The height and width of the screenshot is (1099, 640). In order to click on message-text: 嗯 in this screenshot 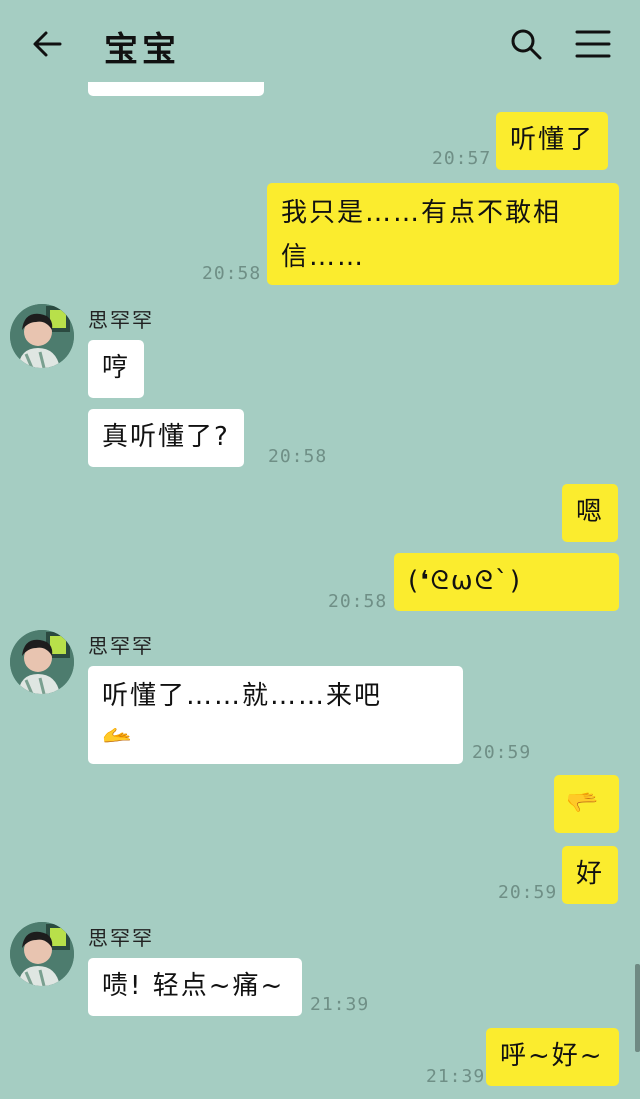, I will do `click(590, 512)`.